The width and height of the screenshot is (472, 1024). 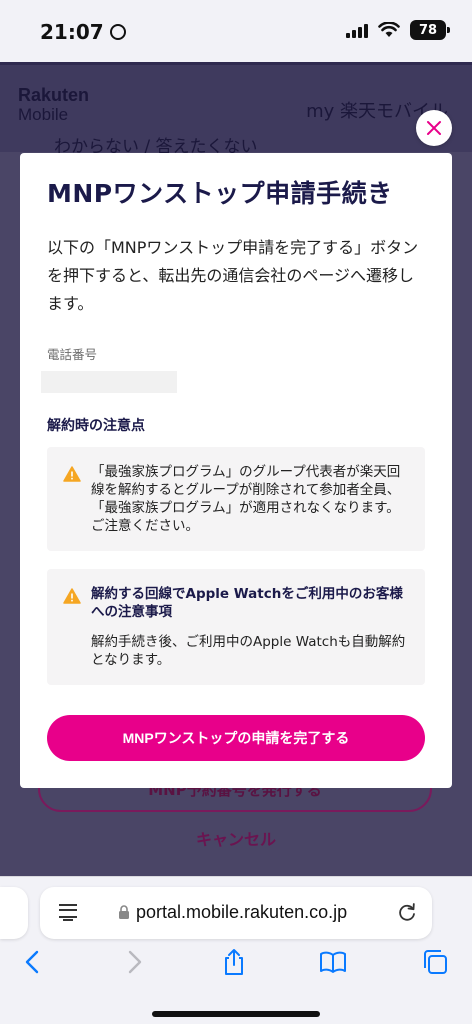 What do you see at coordinates (72, 354) in the screenshot?
I see `phone-number-label: 電話番号` at bounding box center [72, 354].